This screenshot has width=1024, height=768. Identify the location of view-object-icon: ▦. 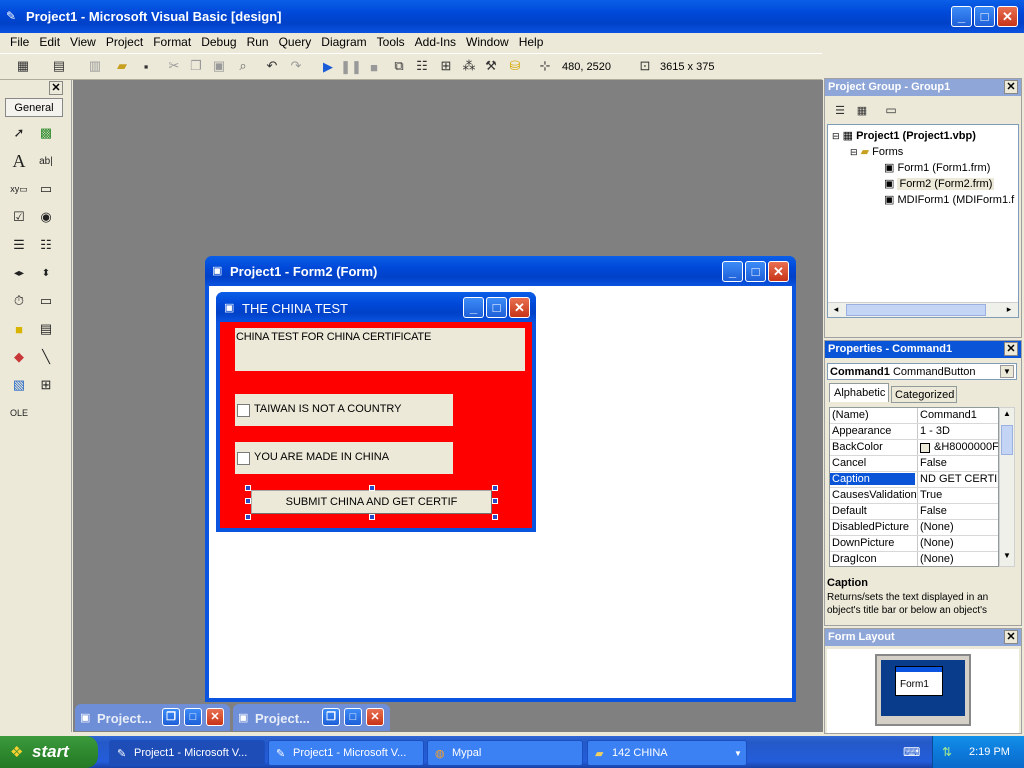
(862, 110).